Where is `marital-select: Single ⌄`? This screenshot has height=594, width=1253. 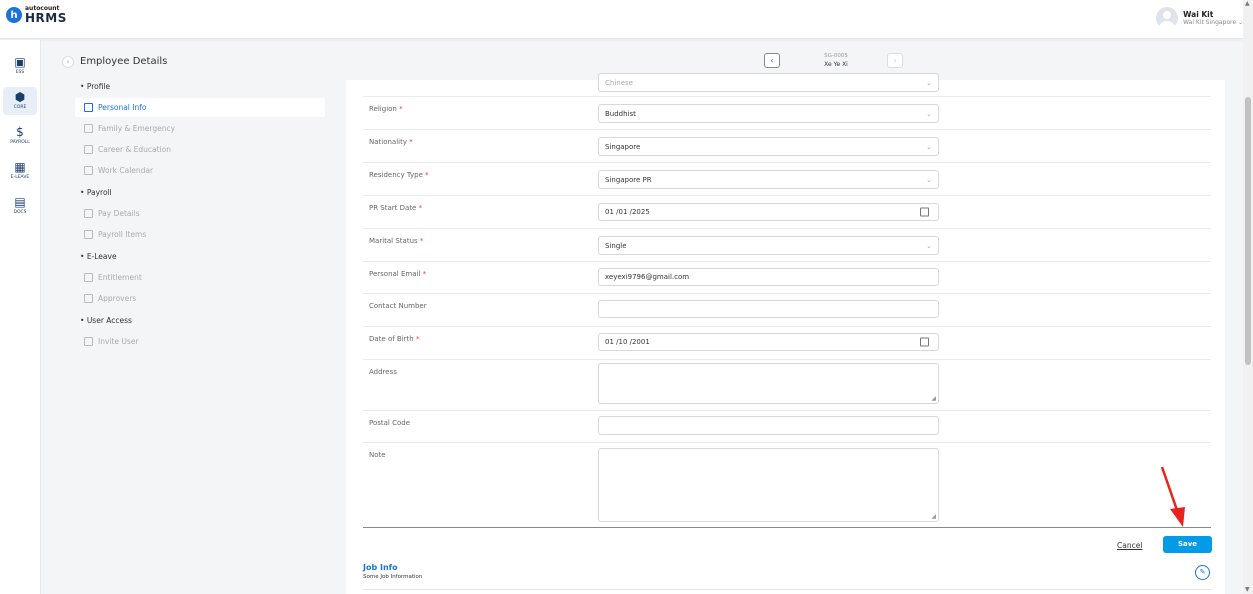 marital-select: Single ⌄ is located at coordinates (768, 245).